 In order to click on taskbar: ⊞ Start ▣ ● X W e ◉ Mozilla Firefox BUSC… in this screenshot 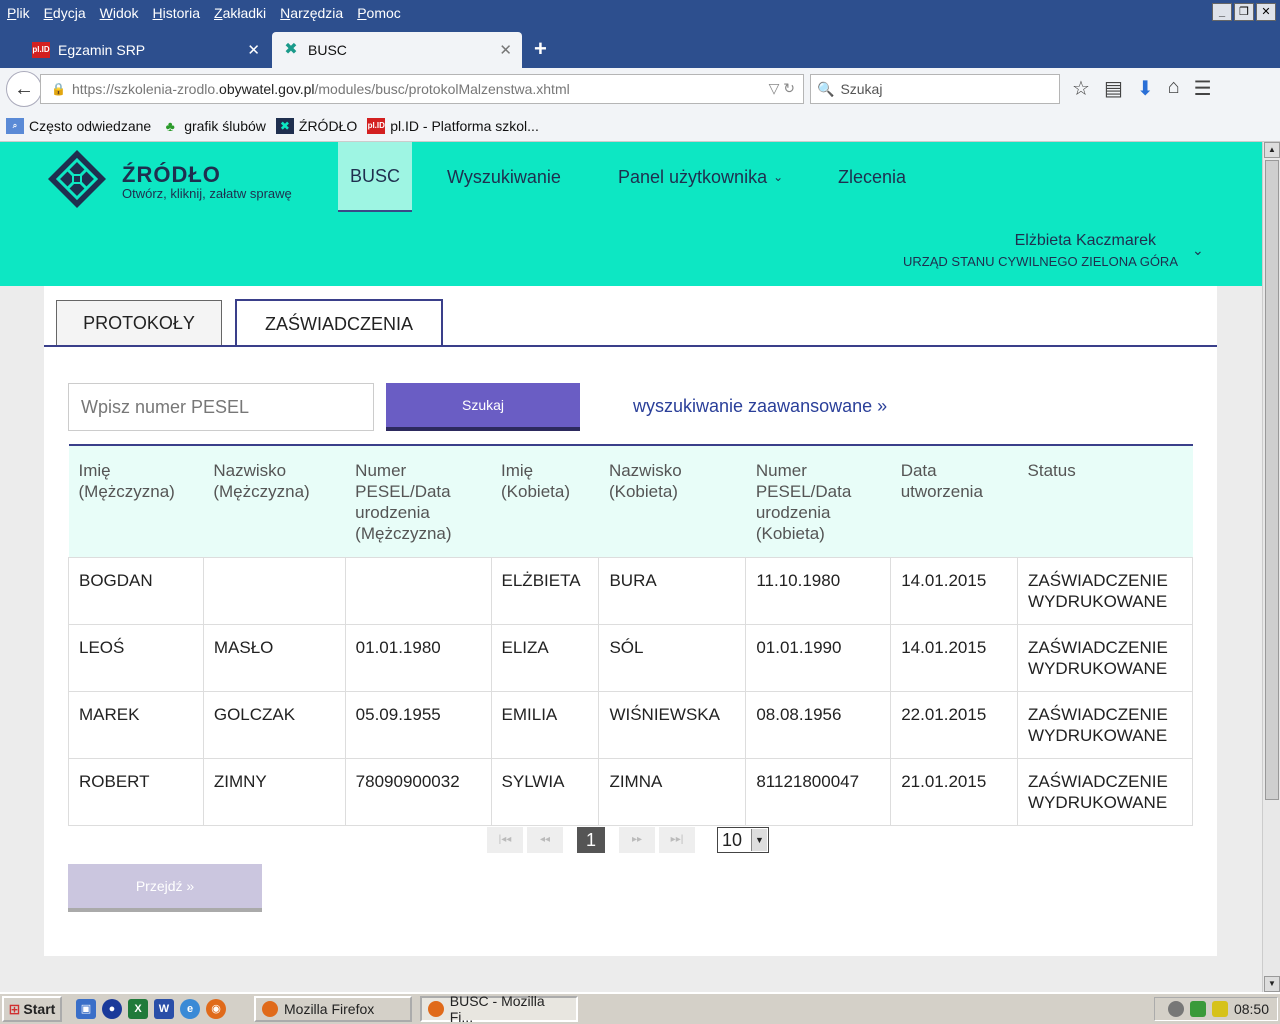, I will do `click(640, 1008)`.